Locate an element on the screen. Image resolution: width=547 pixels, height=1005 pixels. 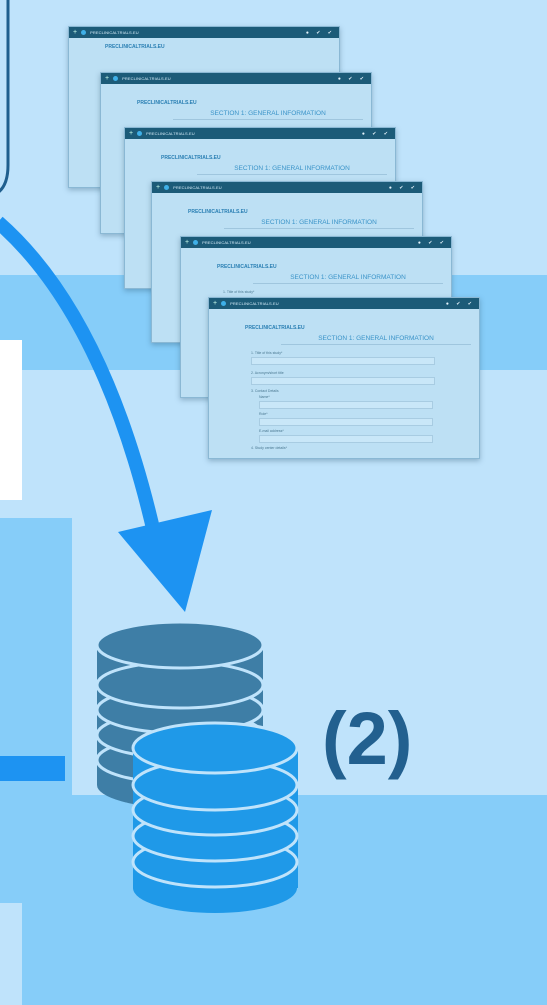
database-stack is located at coordinates (197, 766).